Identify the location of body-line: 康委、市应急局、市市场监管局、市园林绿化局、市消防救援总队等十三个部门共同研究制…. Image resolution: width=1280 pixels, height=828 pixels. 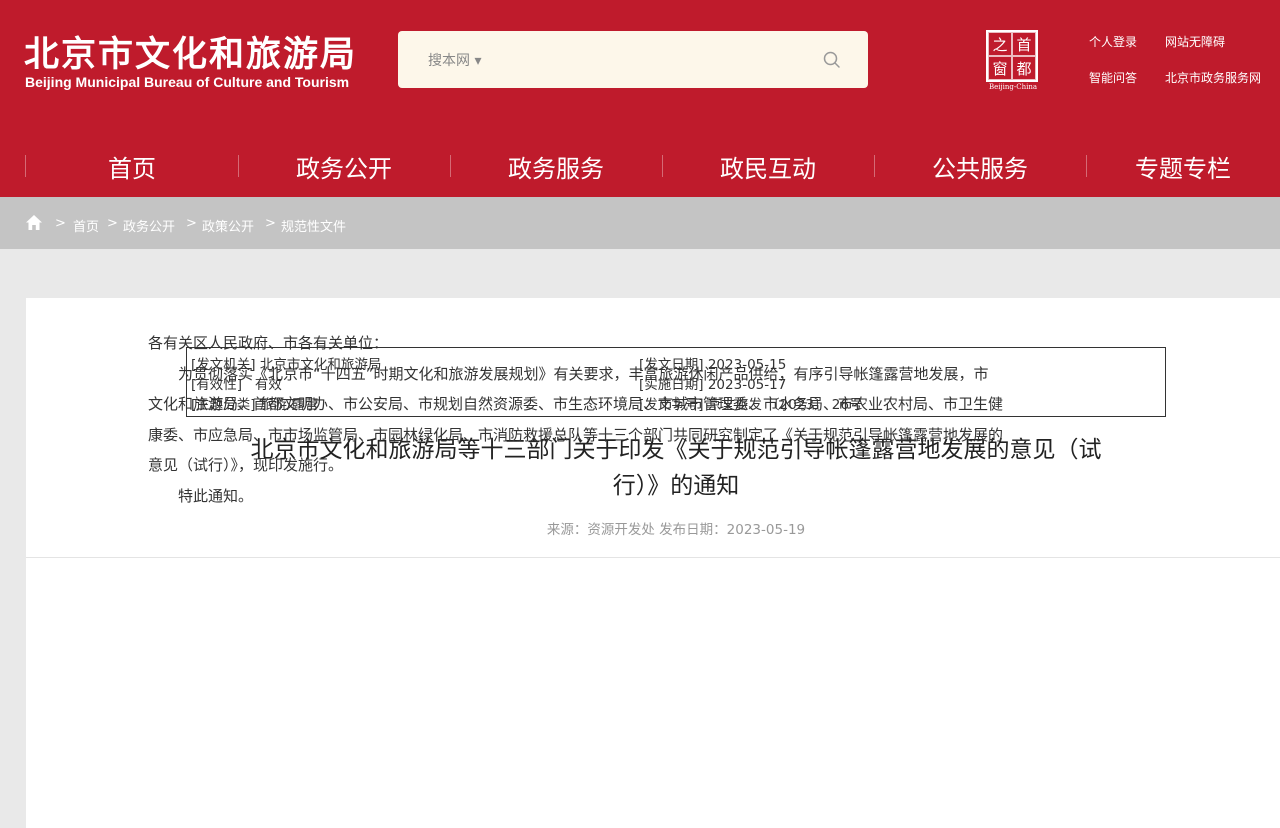
(576, 434).